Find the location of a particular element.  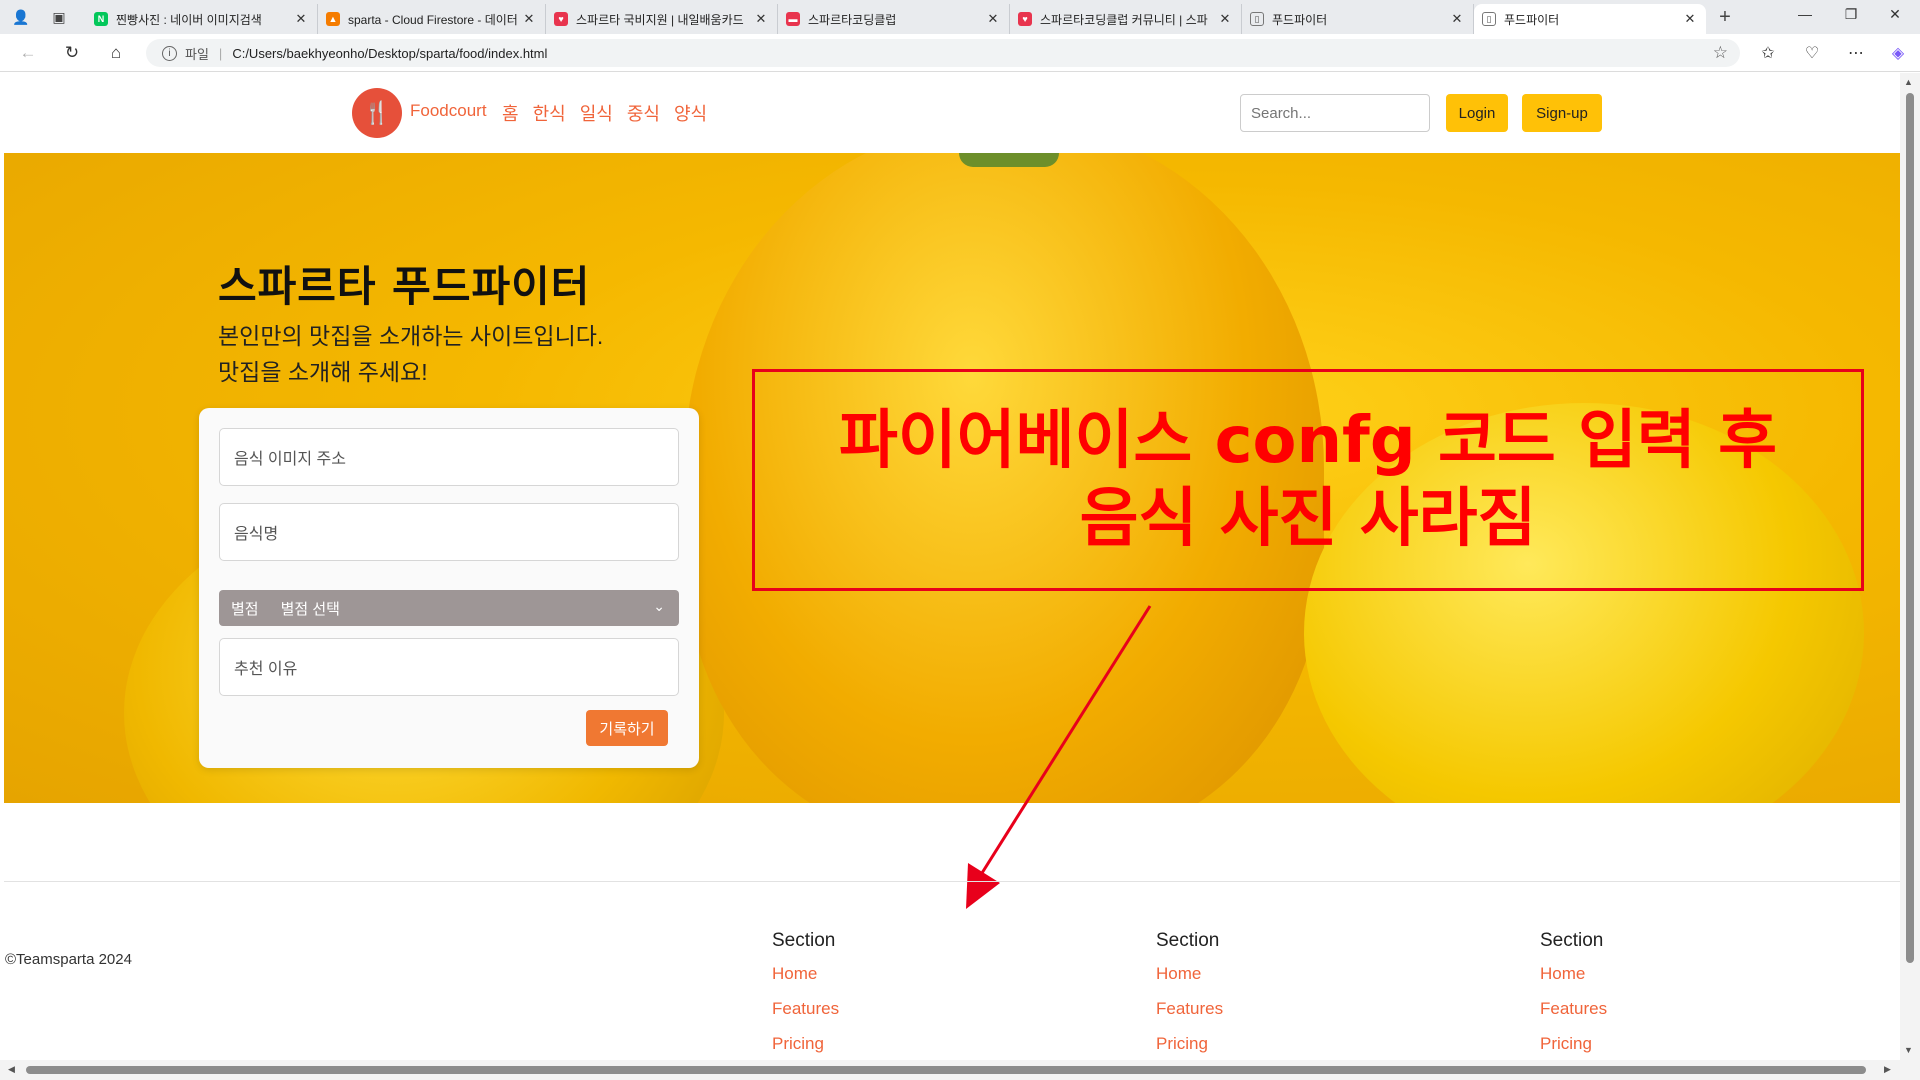

site-info-icon: i is located at coordinates (169, 53).